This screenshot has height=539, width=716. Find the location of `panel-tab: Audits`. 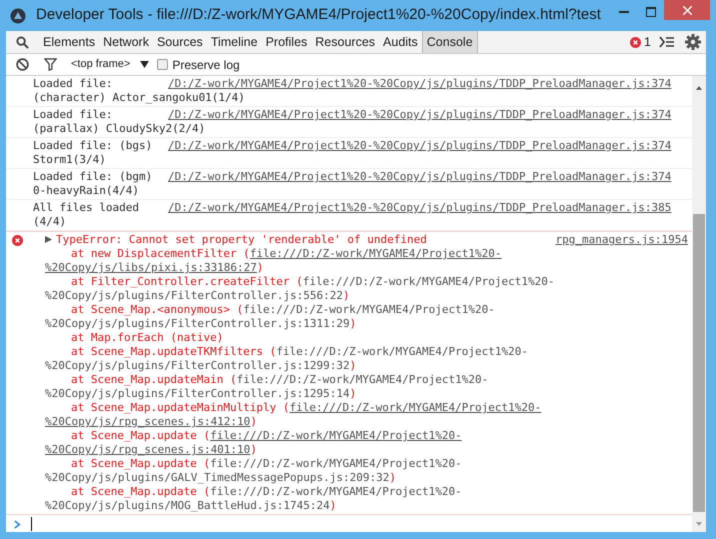

panel-tab: Audits is located at coordinates (400, 42).